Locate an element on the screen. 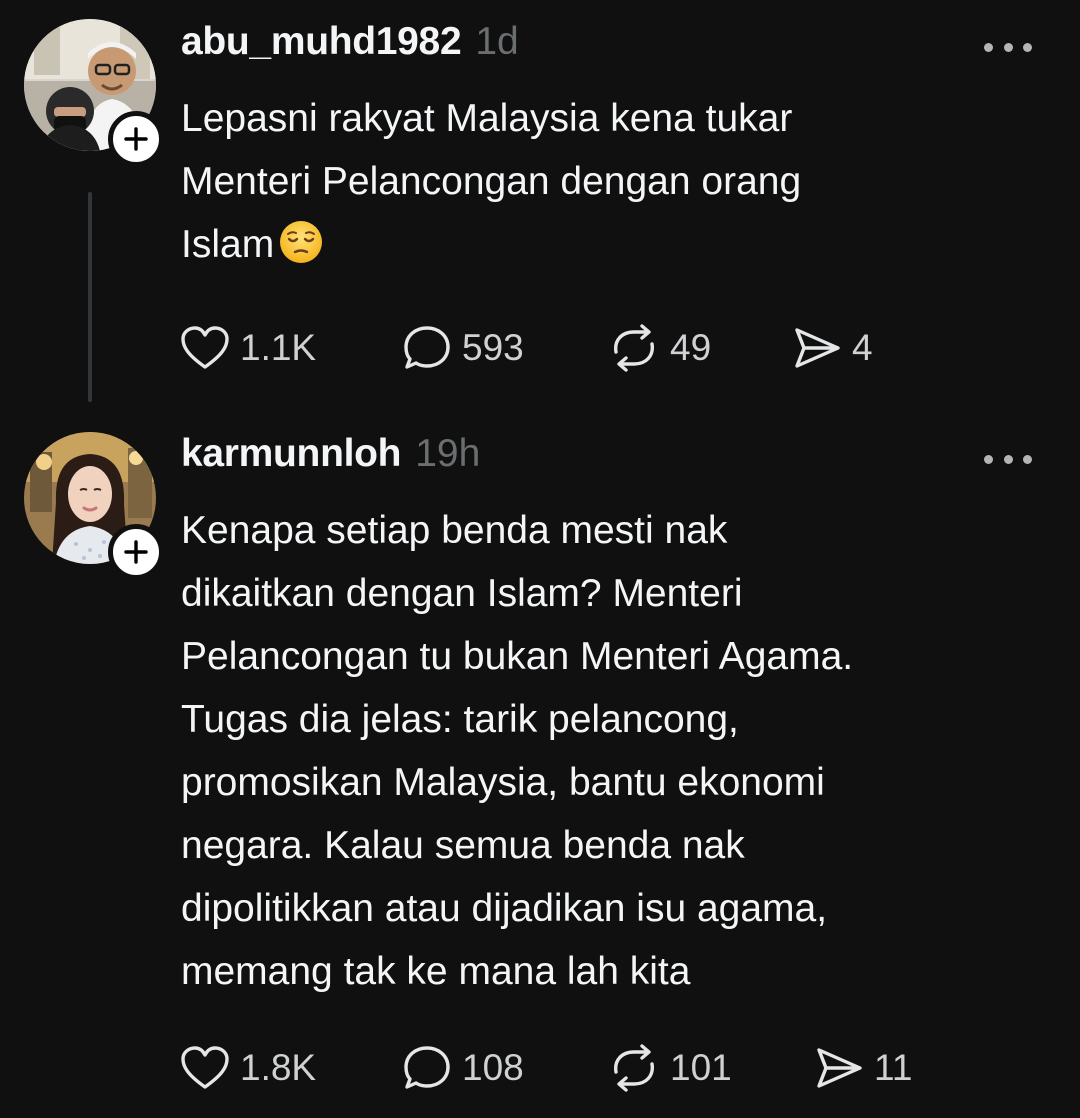 The width and height of the screenshot is (1080, 1118). repost-count: 101 is located at coordinates (701, 1067).